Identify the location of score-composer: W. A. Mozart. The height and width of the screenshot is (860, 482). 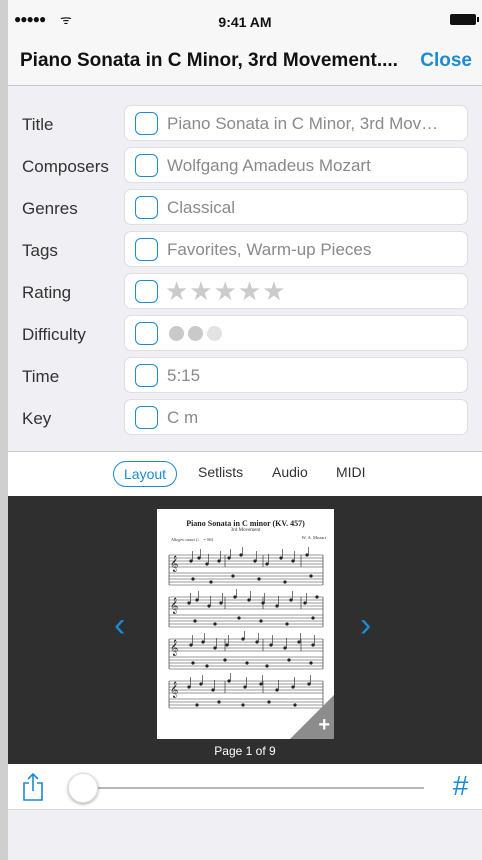
(313, 537).